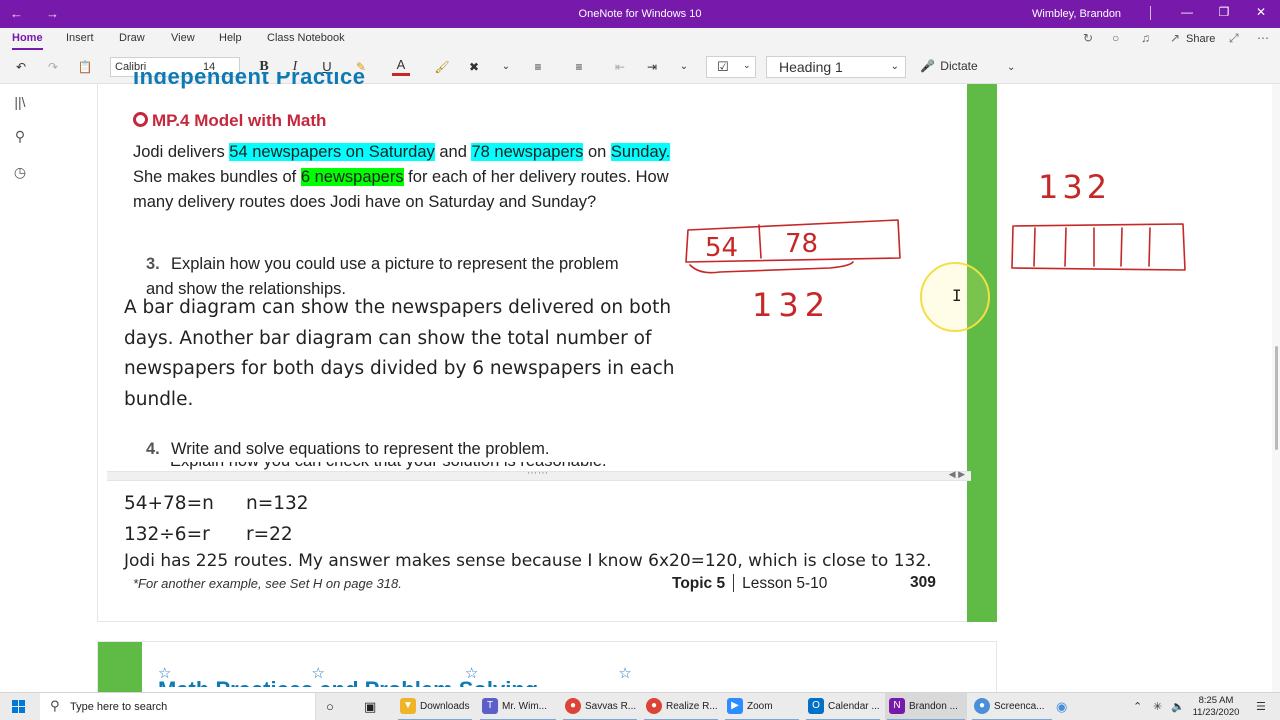  What do you see at coordinates (1061, 707) in the screenshot?
I see `recording-icon: ◉` at bounding box center [1061, 707].